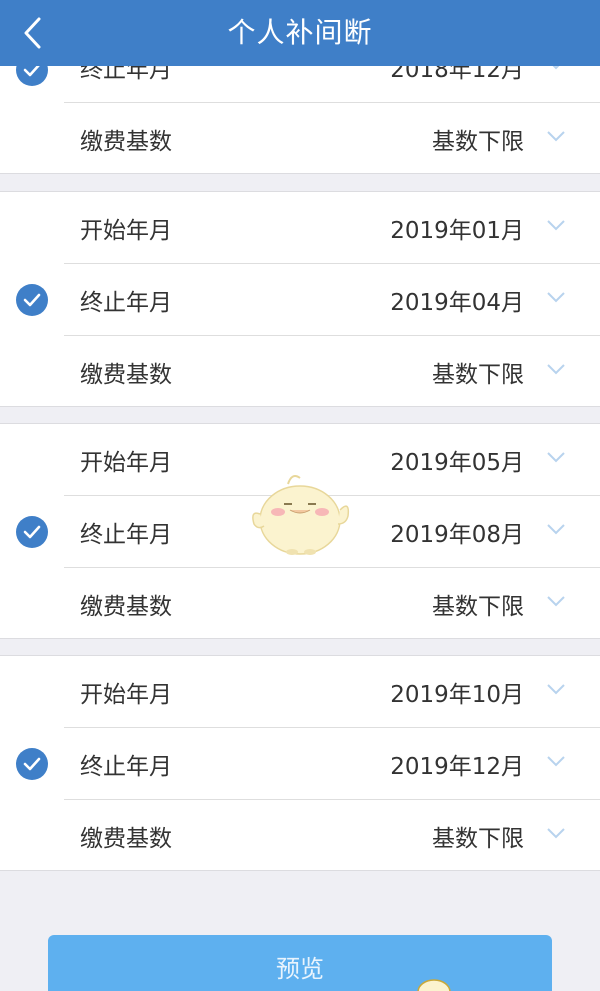  Describe the element at coordinates (332, 764) in the screenshot. I see `end-month-row: 终止年月 2019年12月` at that location.